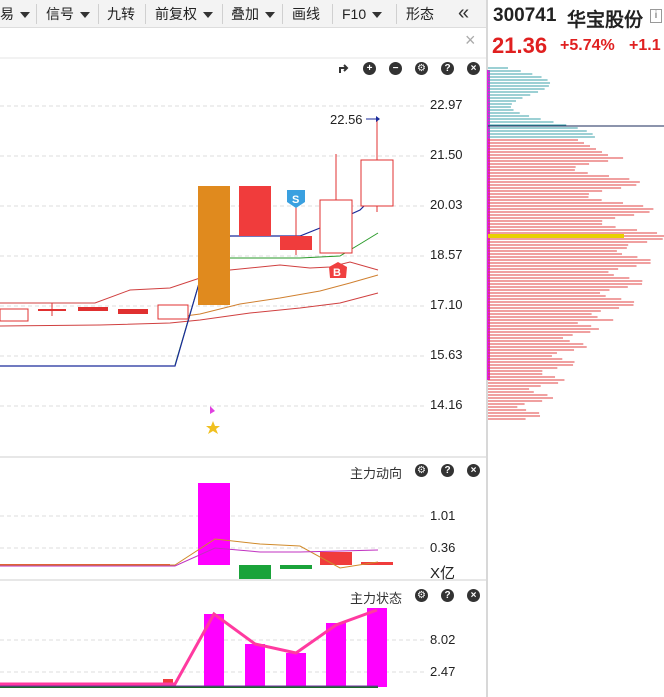 Image resolution: width=664 pixels, height=697 pixels. Describe the element at coordinates (15, 14) in the screenshot. I see `toolbar-trade-button: 易` at that location.